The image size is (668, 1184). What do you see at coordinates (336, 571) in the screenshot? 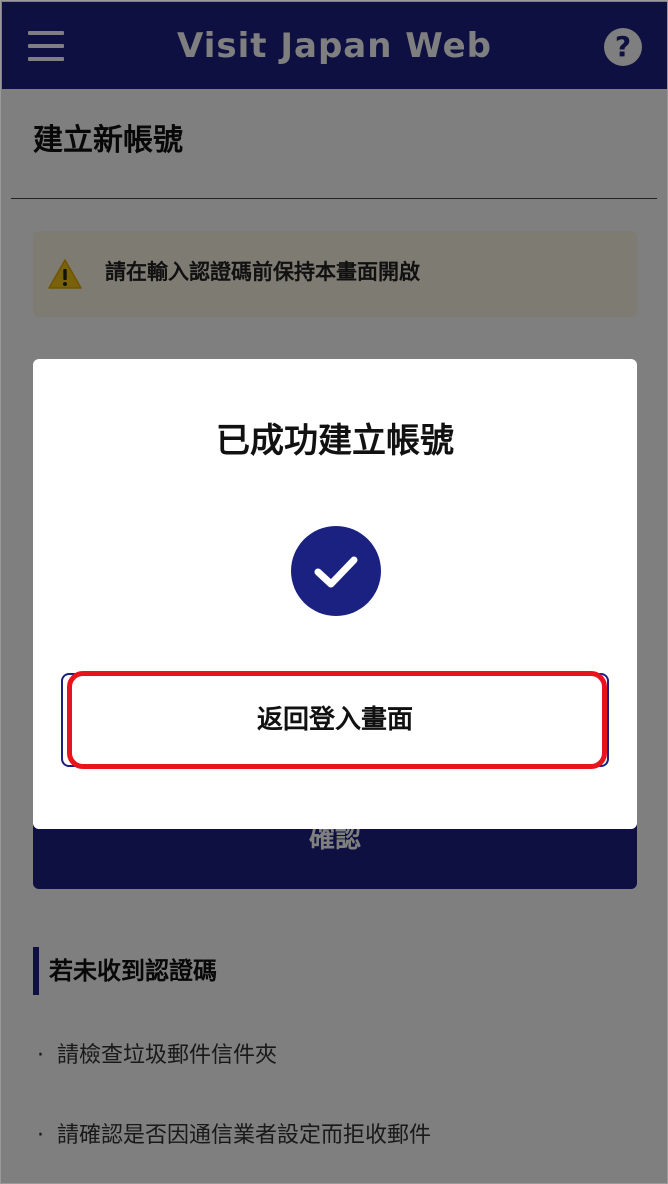
I see `checkmark-circle-icon` at bounding box center [336, 571].